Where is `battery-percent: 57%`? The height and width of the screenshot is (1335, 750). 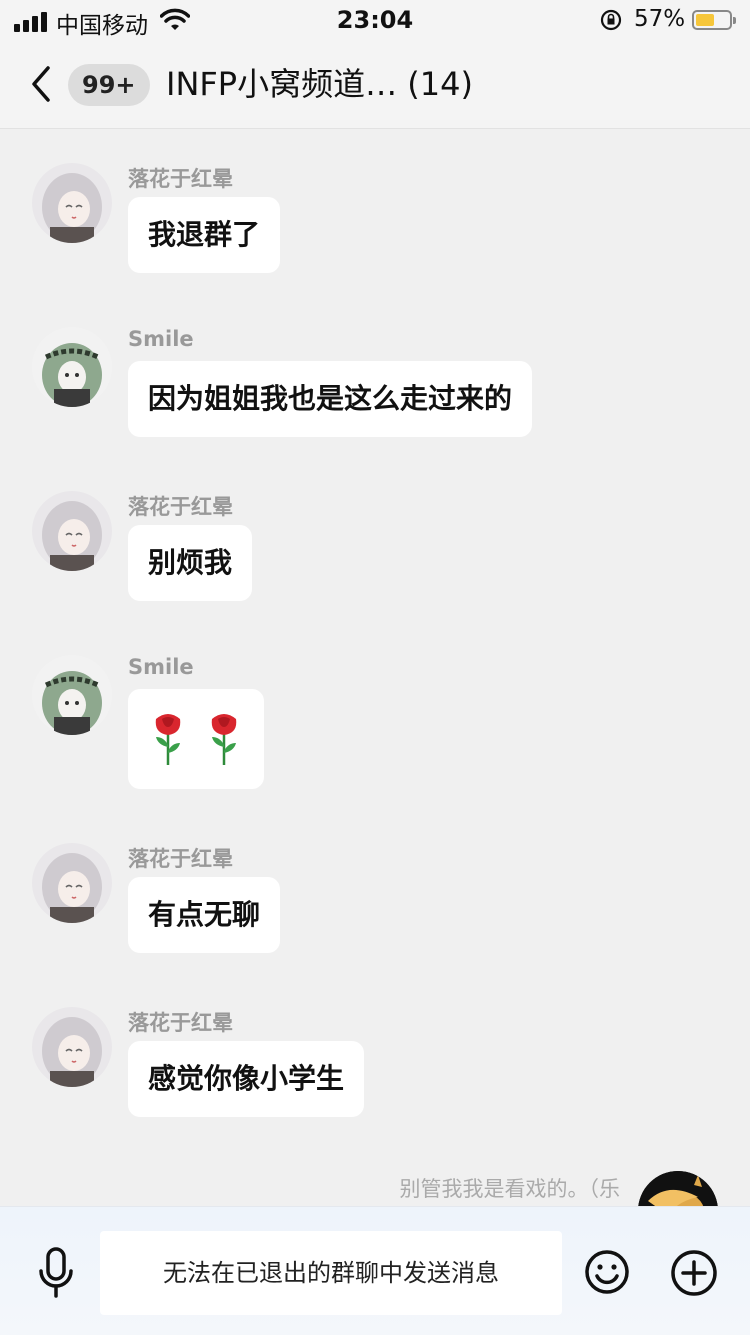 battery-percent: 57% is located at coordinates (660, 19).